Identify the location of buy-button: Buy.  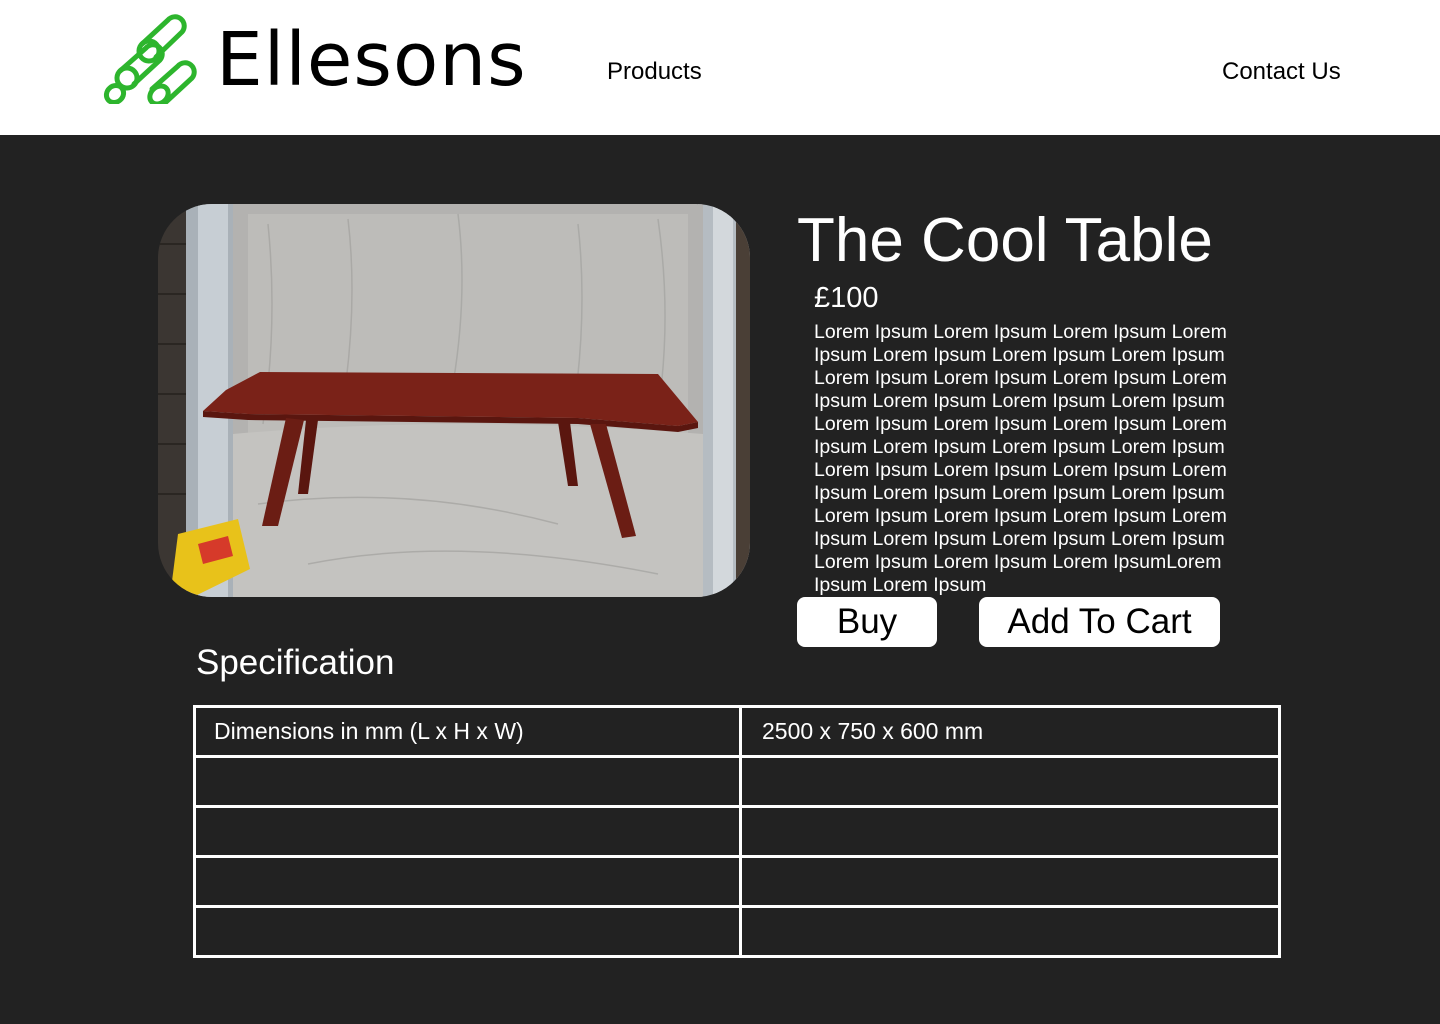
(867, 622).